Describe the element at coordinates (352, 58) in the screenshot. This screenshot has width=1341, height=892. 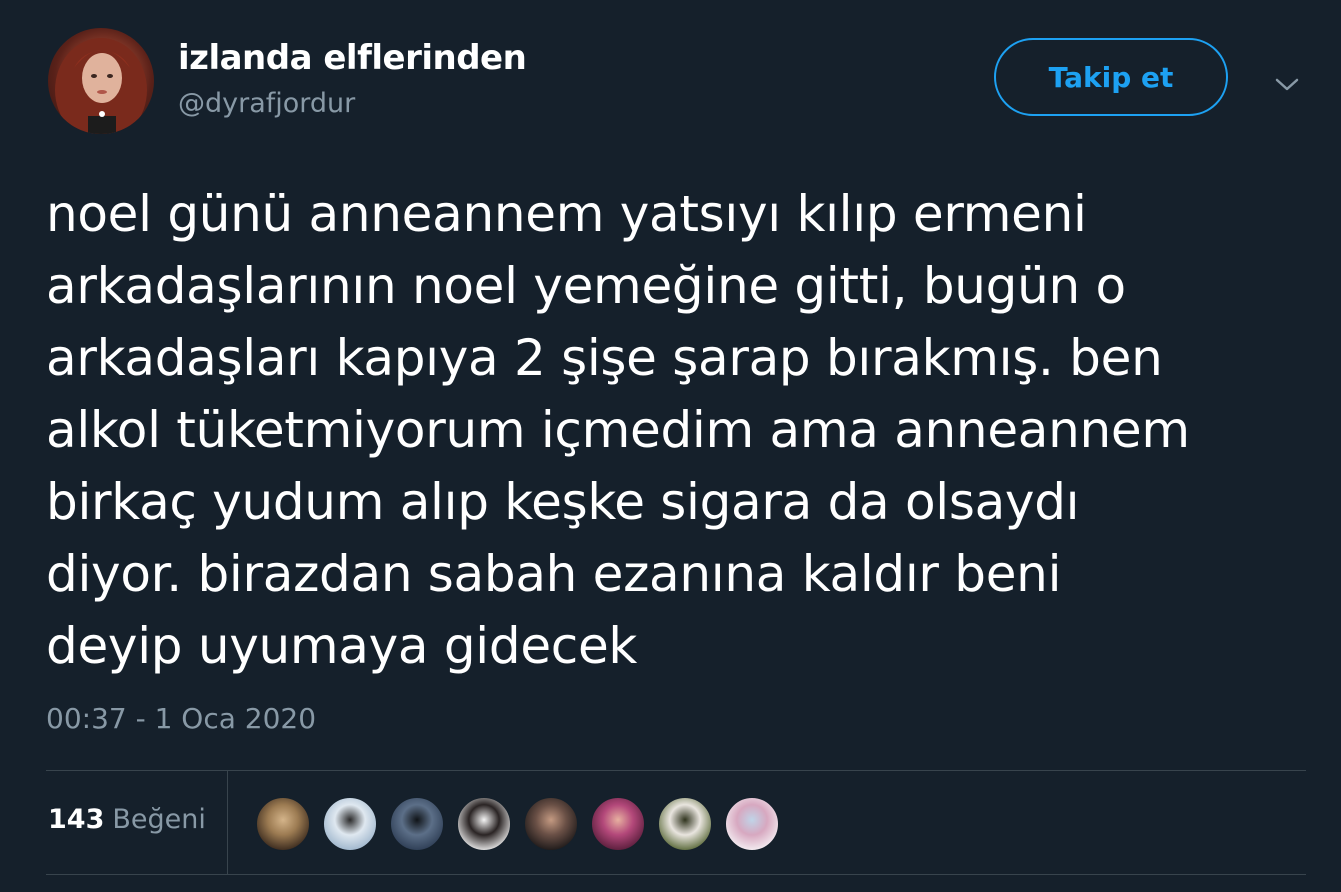
I see `display-name: izlanda elflerinden` at that location.